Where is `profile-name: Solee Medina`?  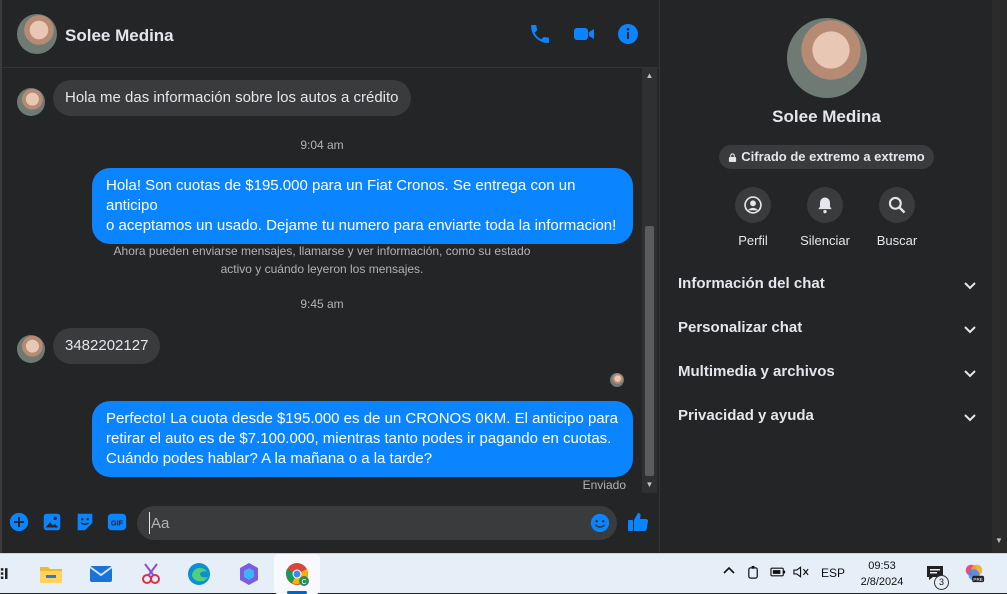
profile-name: Solee Medina is located at coordinates (826, 116).